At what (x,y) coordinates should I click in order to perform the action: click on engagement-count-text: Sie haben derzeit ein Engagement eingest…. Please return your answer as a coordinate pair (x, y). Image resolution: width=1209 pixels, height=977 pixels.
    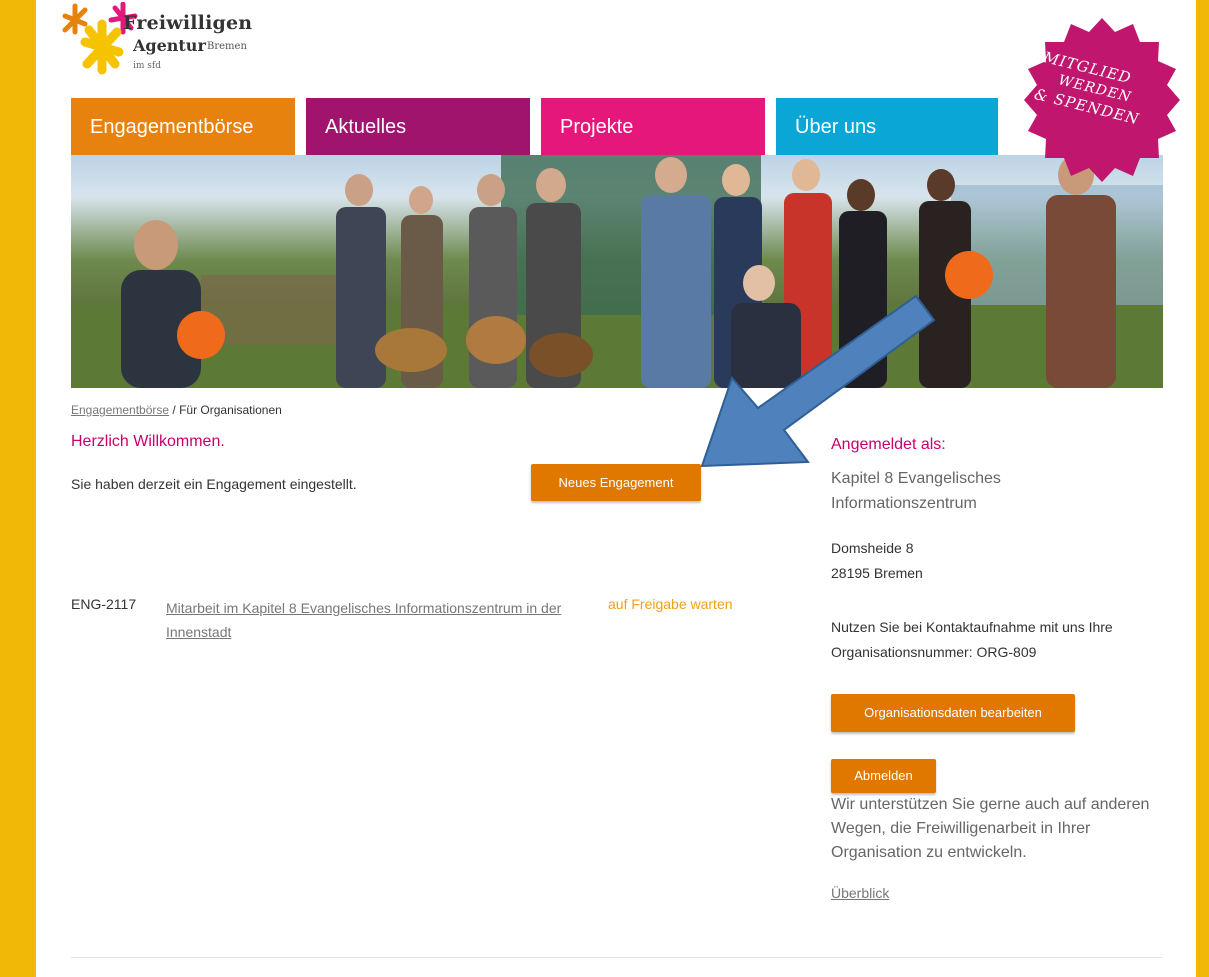
    Looking at the image, I should click on (214, 484).